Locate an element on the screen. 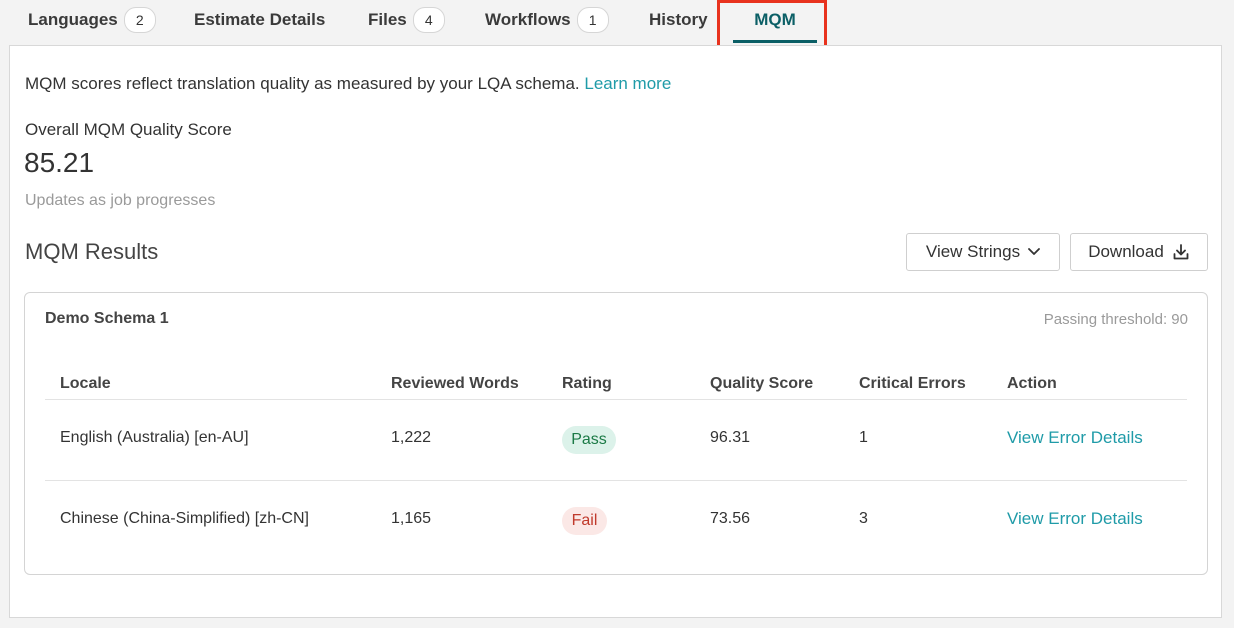 The height and width of the screenshot is (628, 1234). tab-workflows: Workflows 1 is located at coordinates (547, 20).